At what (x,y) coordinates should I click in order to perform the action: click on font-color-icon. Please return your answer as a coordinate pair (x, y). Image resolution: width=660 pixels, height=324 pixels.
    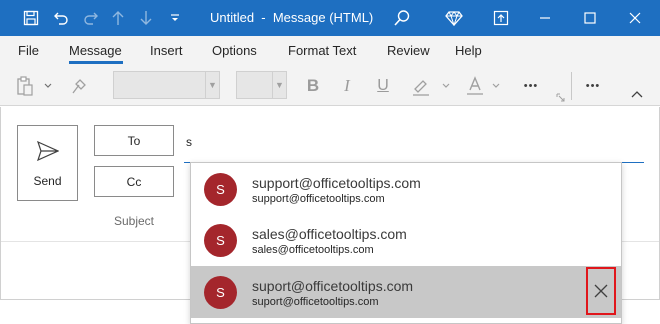
    Looking at the image, I should click on (475, 86).